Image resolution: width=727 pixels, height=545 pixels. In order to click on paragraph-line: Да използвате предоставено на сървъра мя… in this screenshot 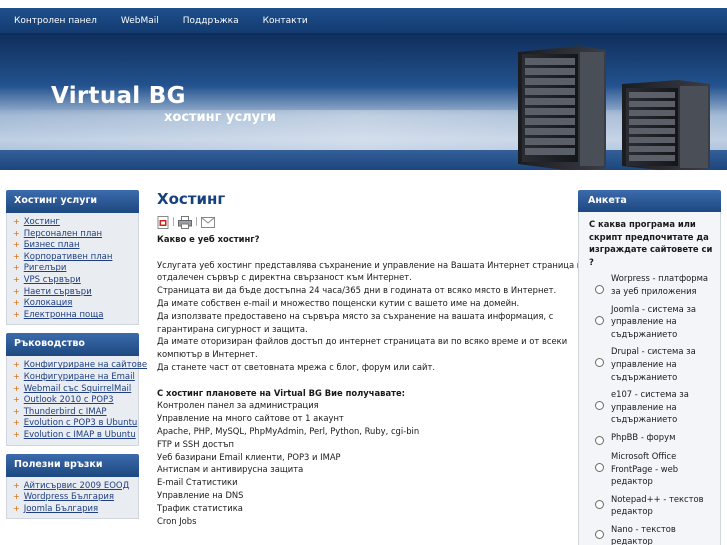, I will do `click(355, 315)`.